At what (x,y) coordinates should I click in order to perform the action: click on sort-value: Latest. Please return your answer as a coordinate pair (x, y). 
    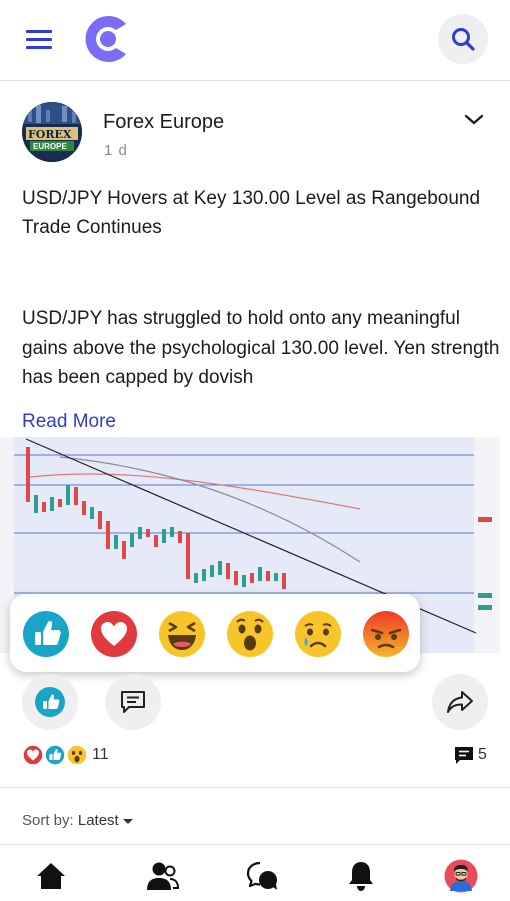
    Looking at the image, I should click on (98, 820).